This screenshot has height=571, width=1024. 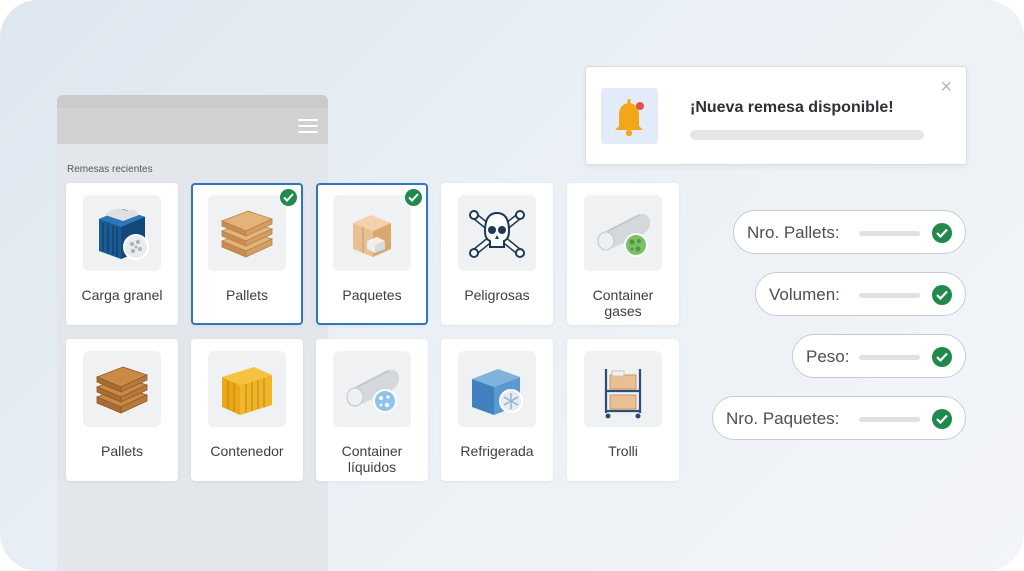 What do you see at coordinates (497, 233) in the screenshot?
I see `skull-crossbones-icon` at bounding box center [497, 233].